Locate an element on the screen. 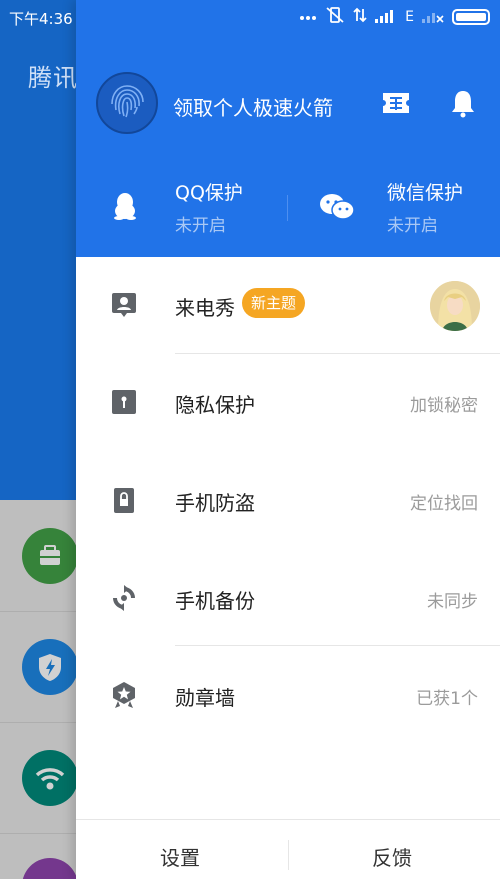 This screenshot has width=500, height=879. bell-icon is located at coordinates (463, 103).